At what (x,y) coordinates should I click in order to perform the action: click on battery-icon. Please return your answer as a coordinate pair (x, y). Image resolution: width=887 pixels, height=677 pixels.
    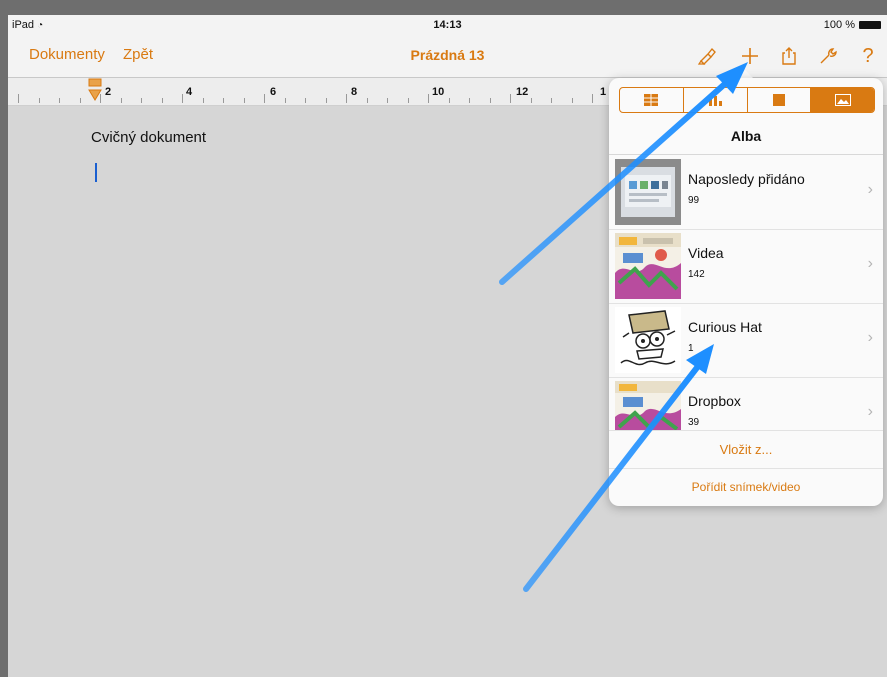
    Looking at the image, I should click on (870, 25).